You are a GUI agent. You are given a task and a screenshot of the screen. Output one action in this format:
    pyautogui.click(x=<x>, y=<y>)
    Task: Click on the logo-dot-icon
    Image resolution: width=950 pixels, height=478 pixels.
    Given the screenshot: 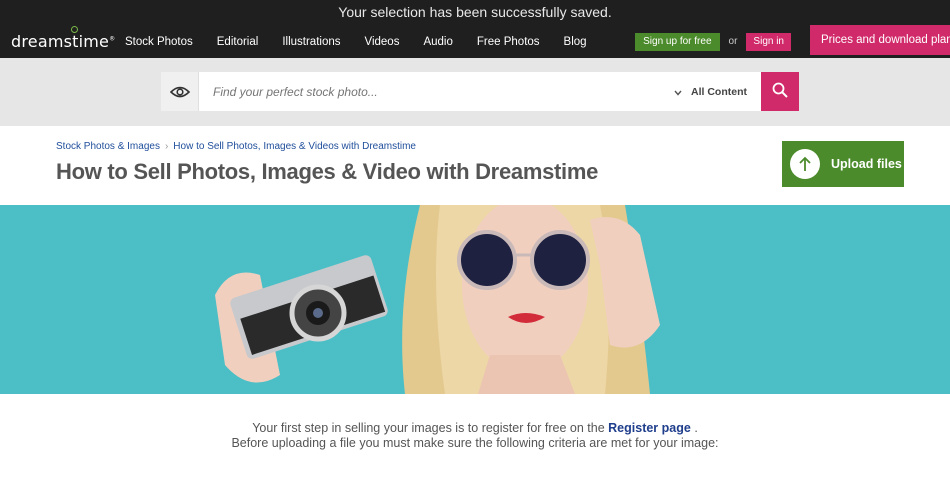 What is the action you would take?
    pyautogui.click(x=74, y=29)
    